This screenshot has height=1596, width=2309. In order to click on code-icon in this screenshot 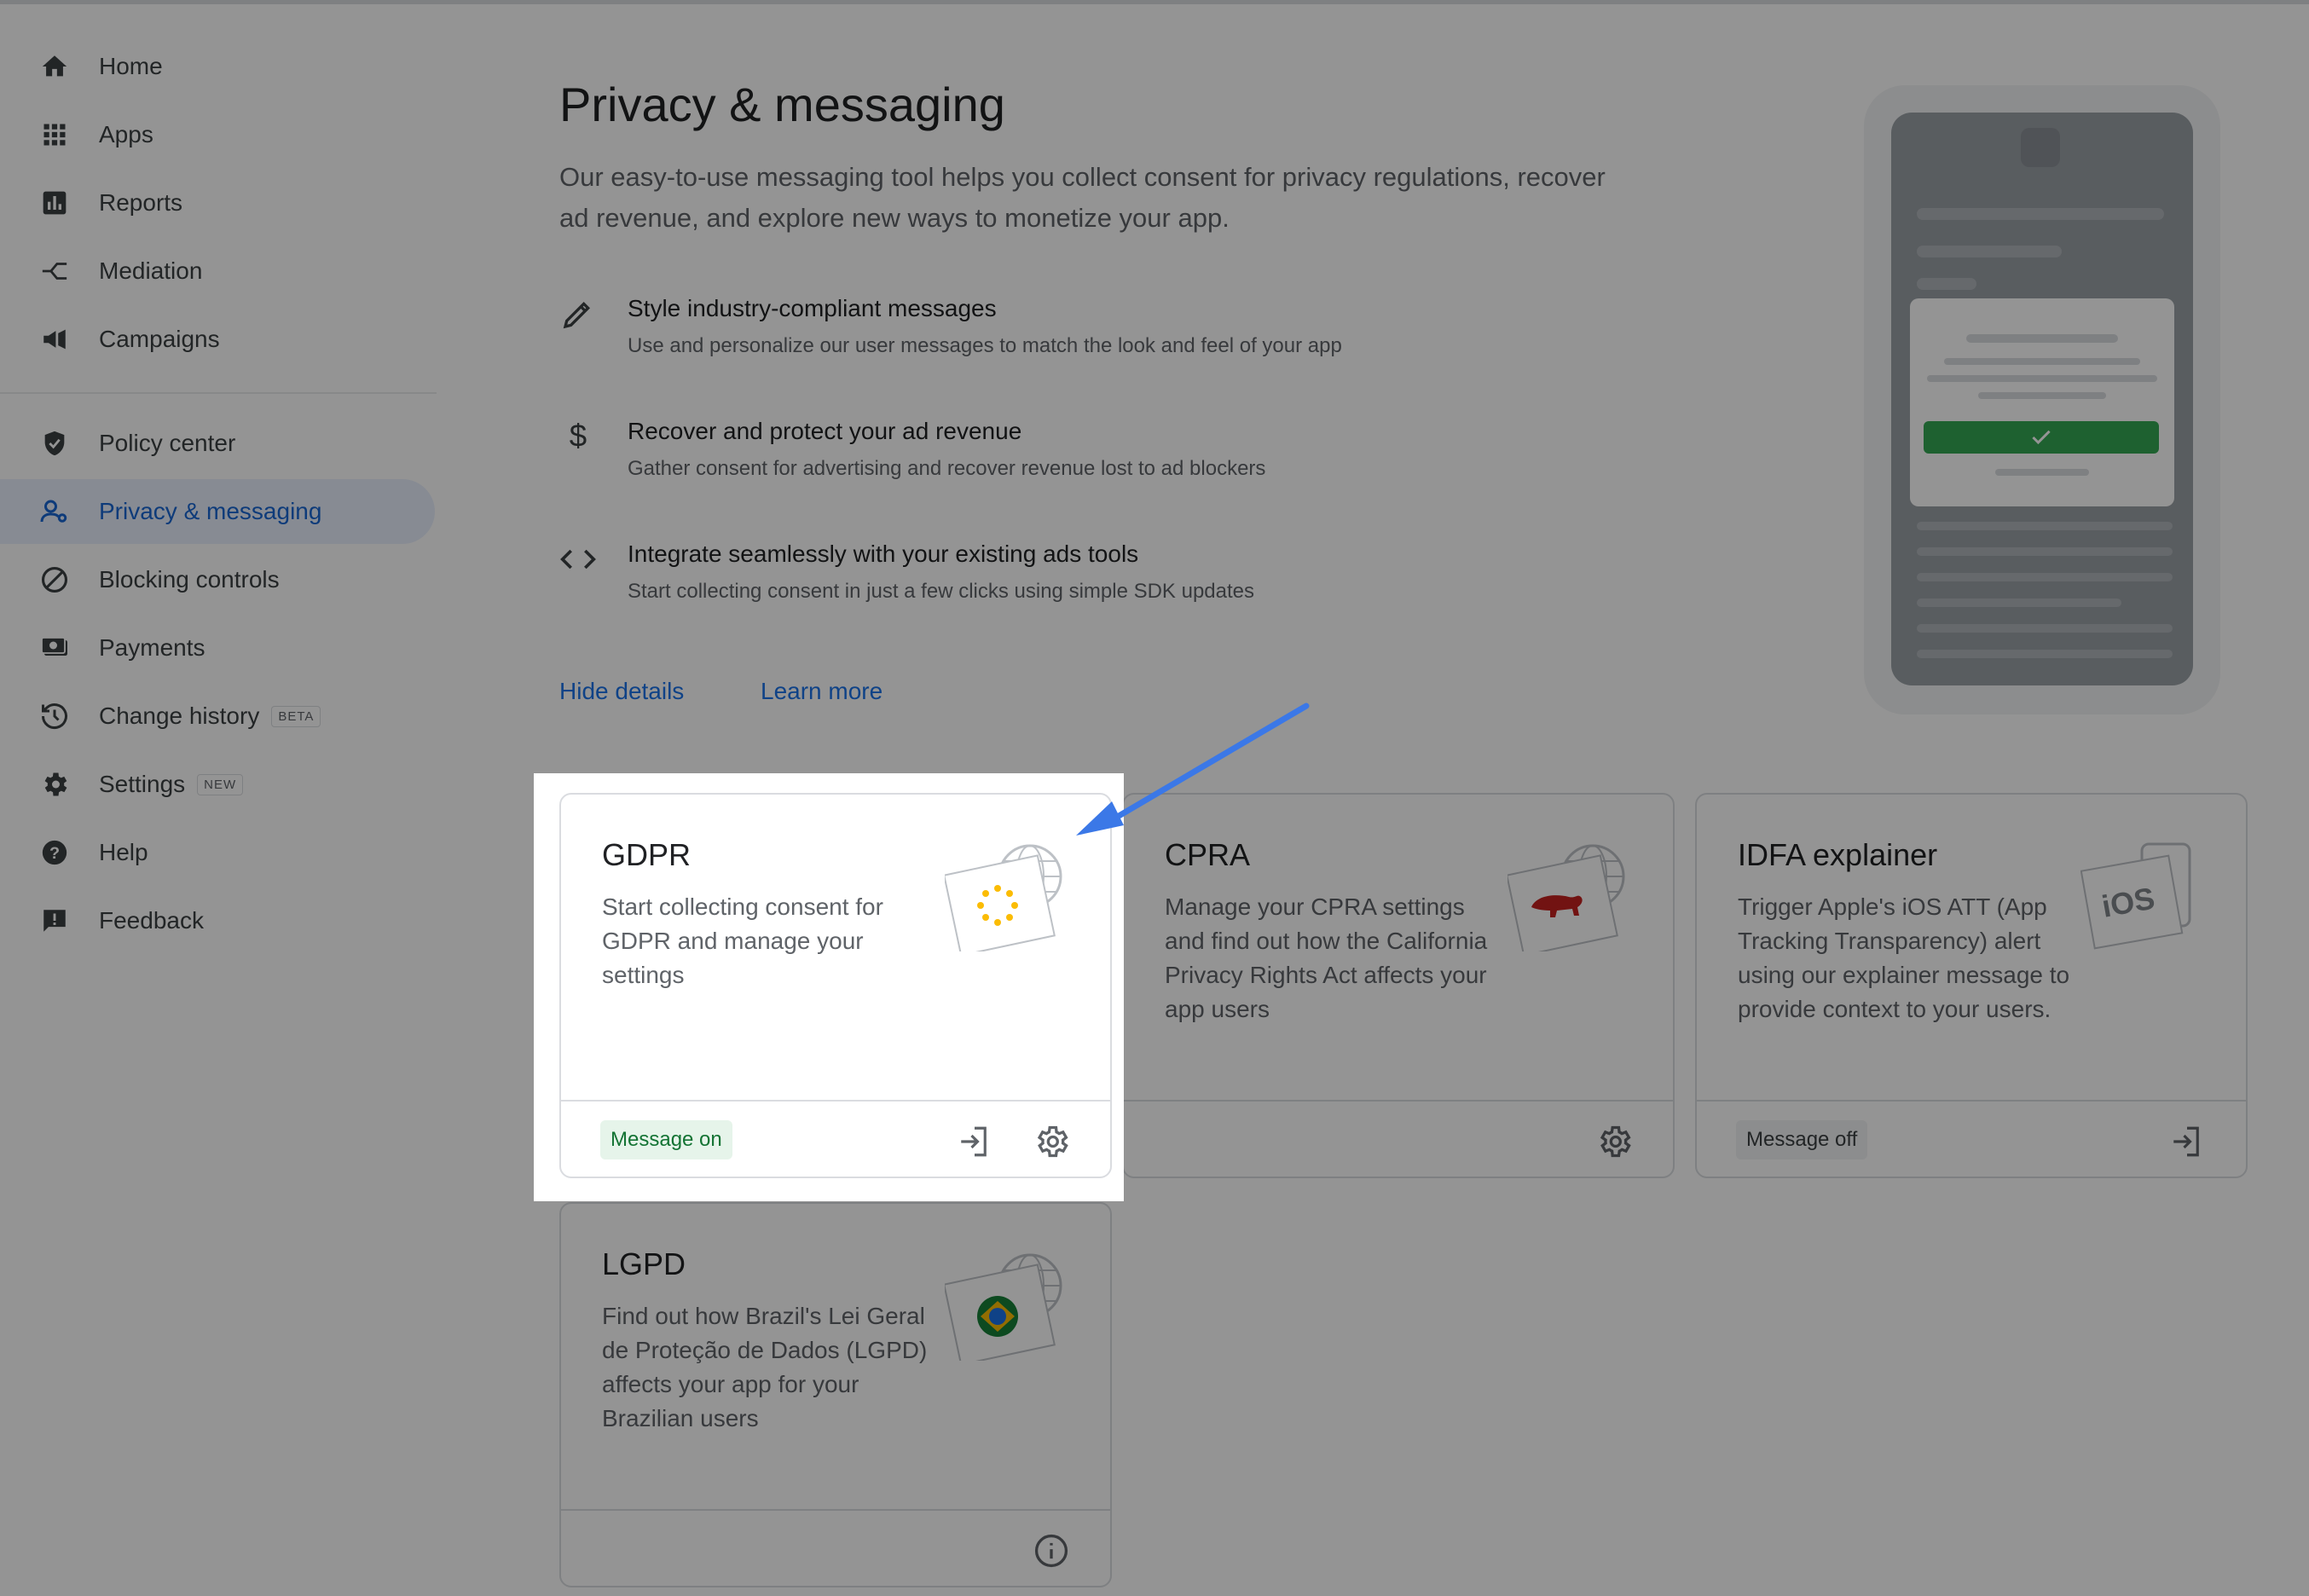, I will do `click(578, 559)`.